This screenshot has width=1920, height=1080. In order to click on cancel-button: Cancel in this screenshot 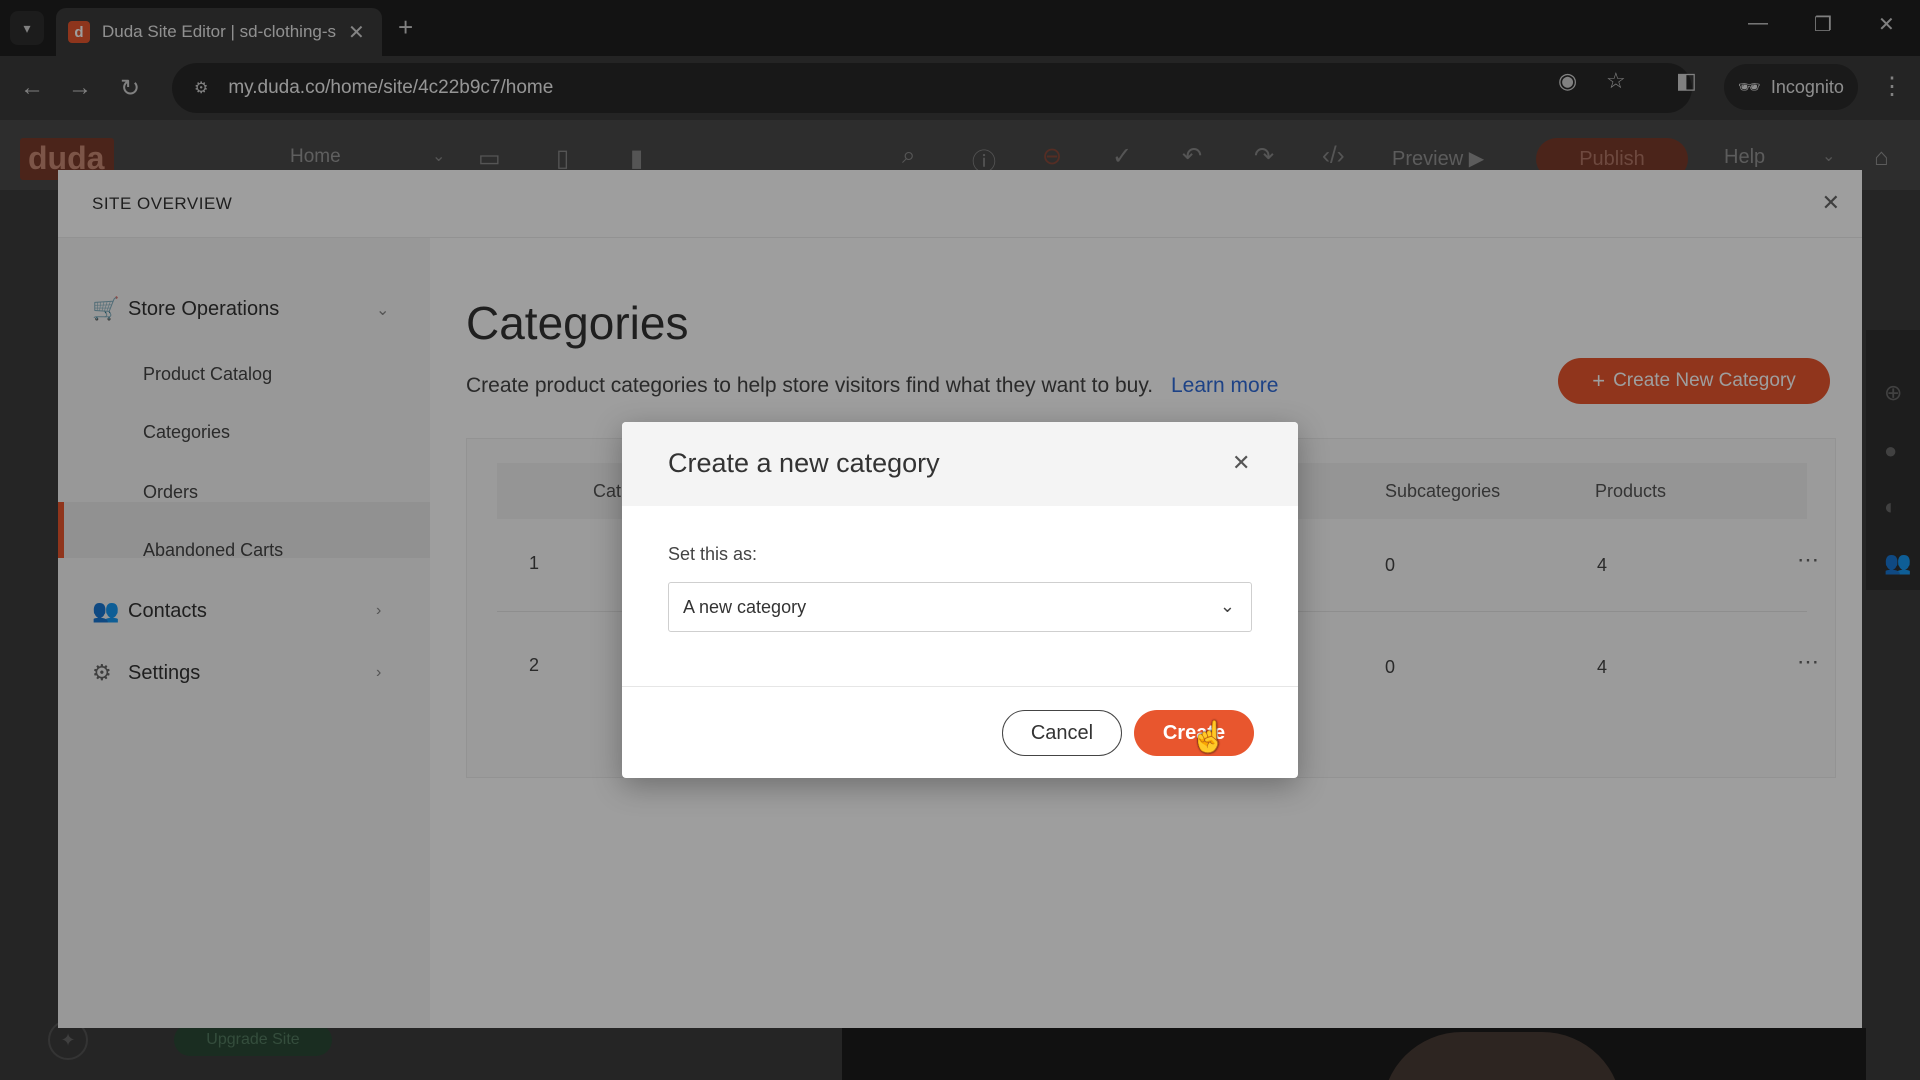, I will do `click(1062, 733)`.